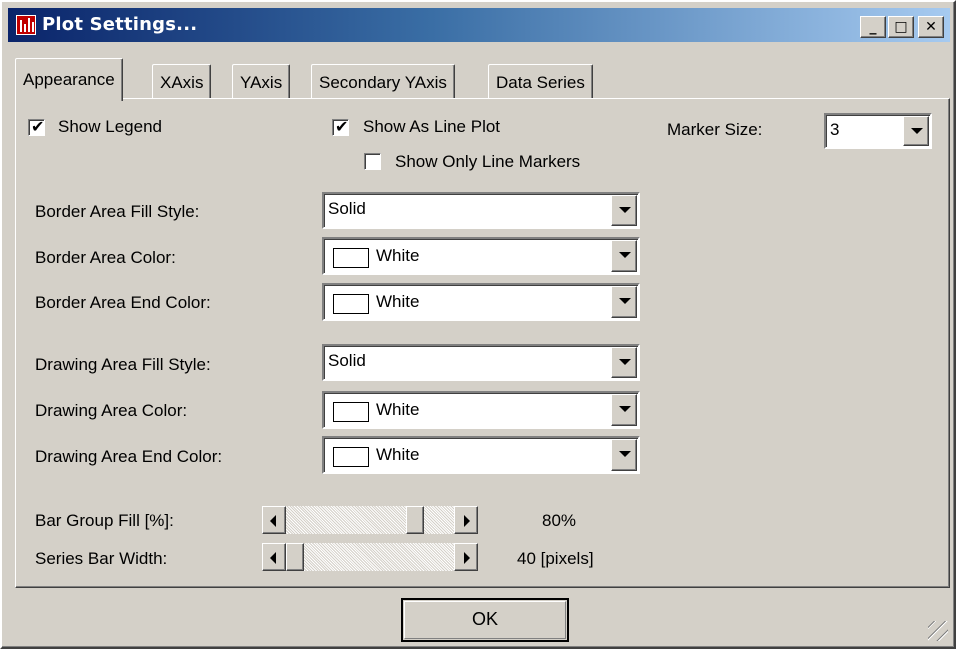  I want to click on border-fill-style-value: Solid, so click(347, 208).